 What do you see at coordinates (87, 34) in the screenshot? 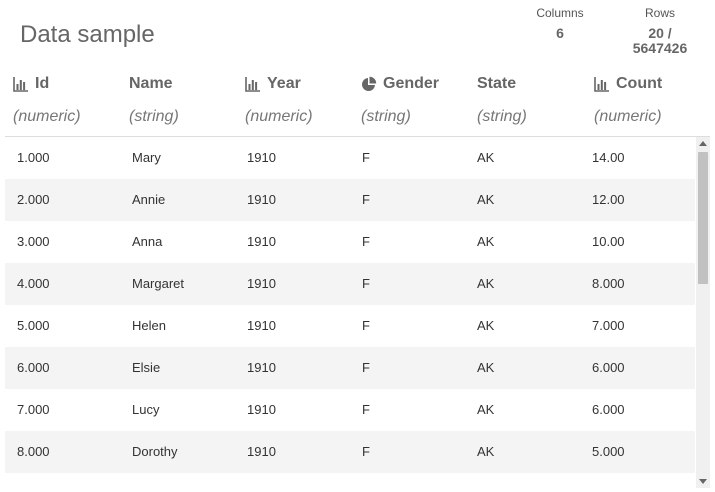
I see `page-title: Data sample` at bounding box center [87, 34].